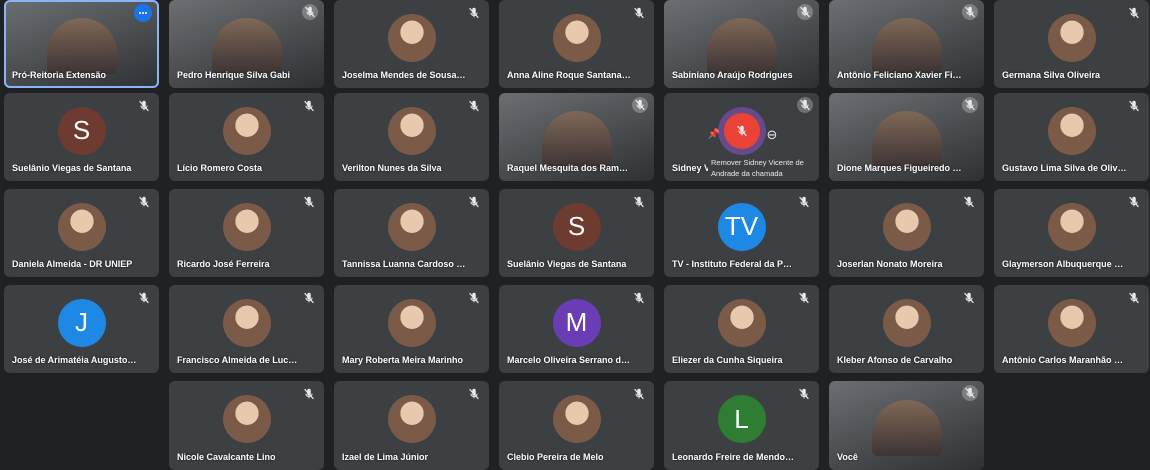  What do you see at coordinates (81, 322) in the screenshot?
I see `avatar: J` at bounding box center [81, 322].